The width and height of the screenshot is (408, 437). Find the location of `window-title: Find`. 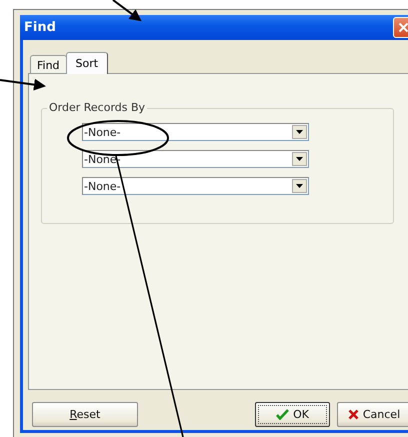

window-title: Find is located at coordinates (40, 27).